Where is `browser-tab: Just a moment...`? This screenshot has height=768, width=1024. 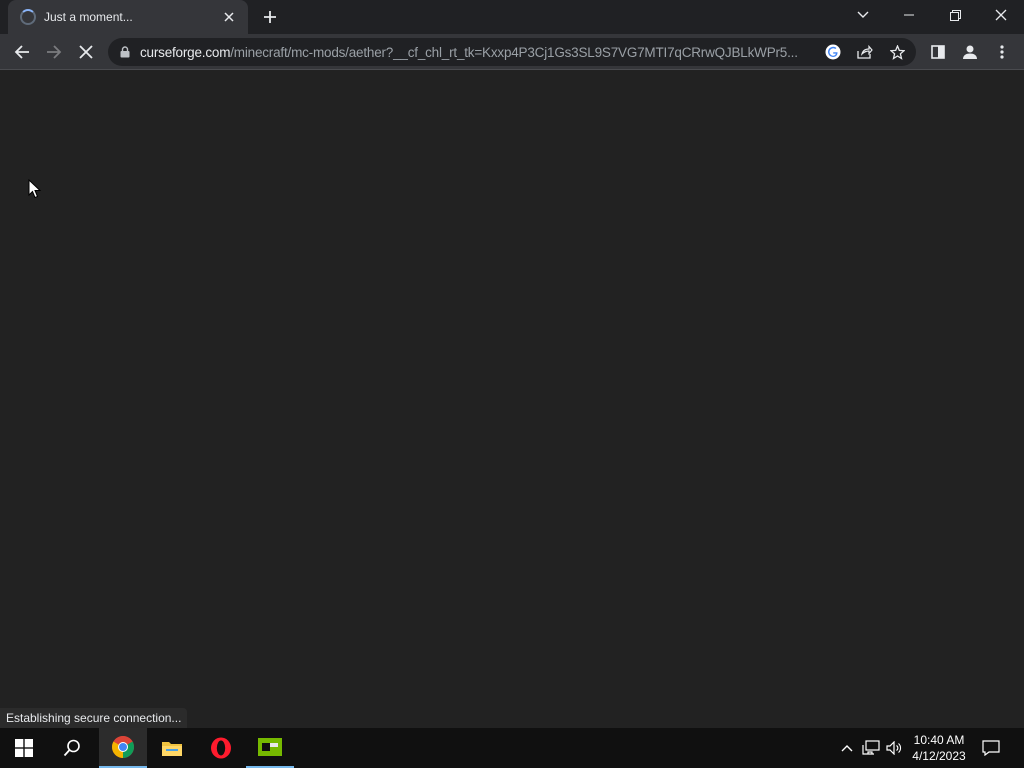 browser-tab: Just a moment... is located at coordinates (128, 17).